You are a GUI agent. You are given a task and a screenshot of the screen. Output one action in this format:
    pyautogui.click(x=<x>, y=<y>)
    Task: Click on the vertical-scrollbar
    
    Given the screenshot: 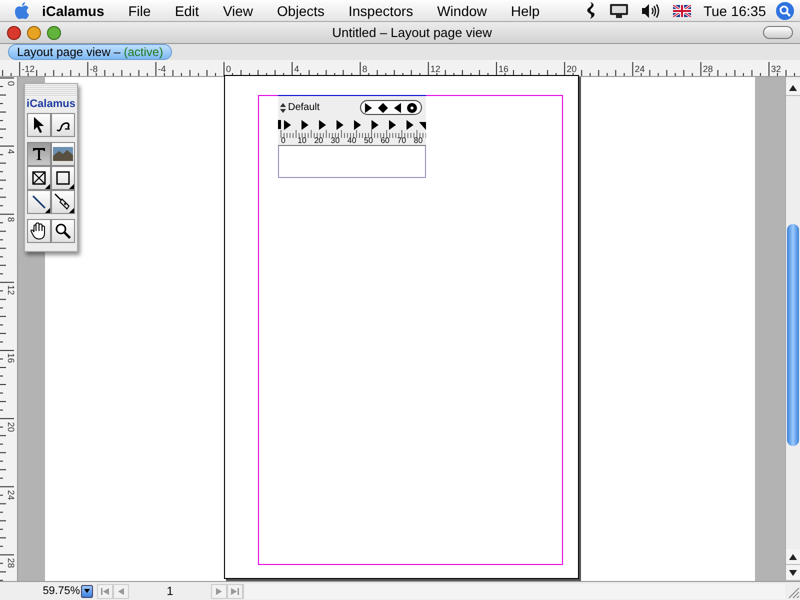 What is the action you would take?
    pyautogui.click(x=792, y=329)
    